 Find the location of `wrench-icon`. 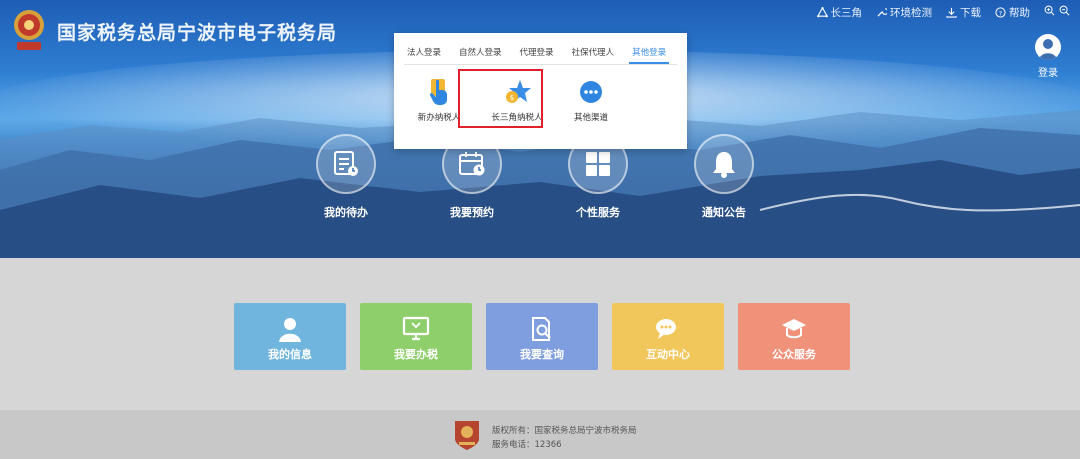

wrench-icon is located at coordinates (882, 12).